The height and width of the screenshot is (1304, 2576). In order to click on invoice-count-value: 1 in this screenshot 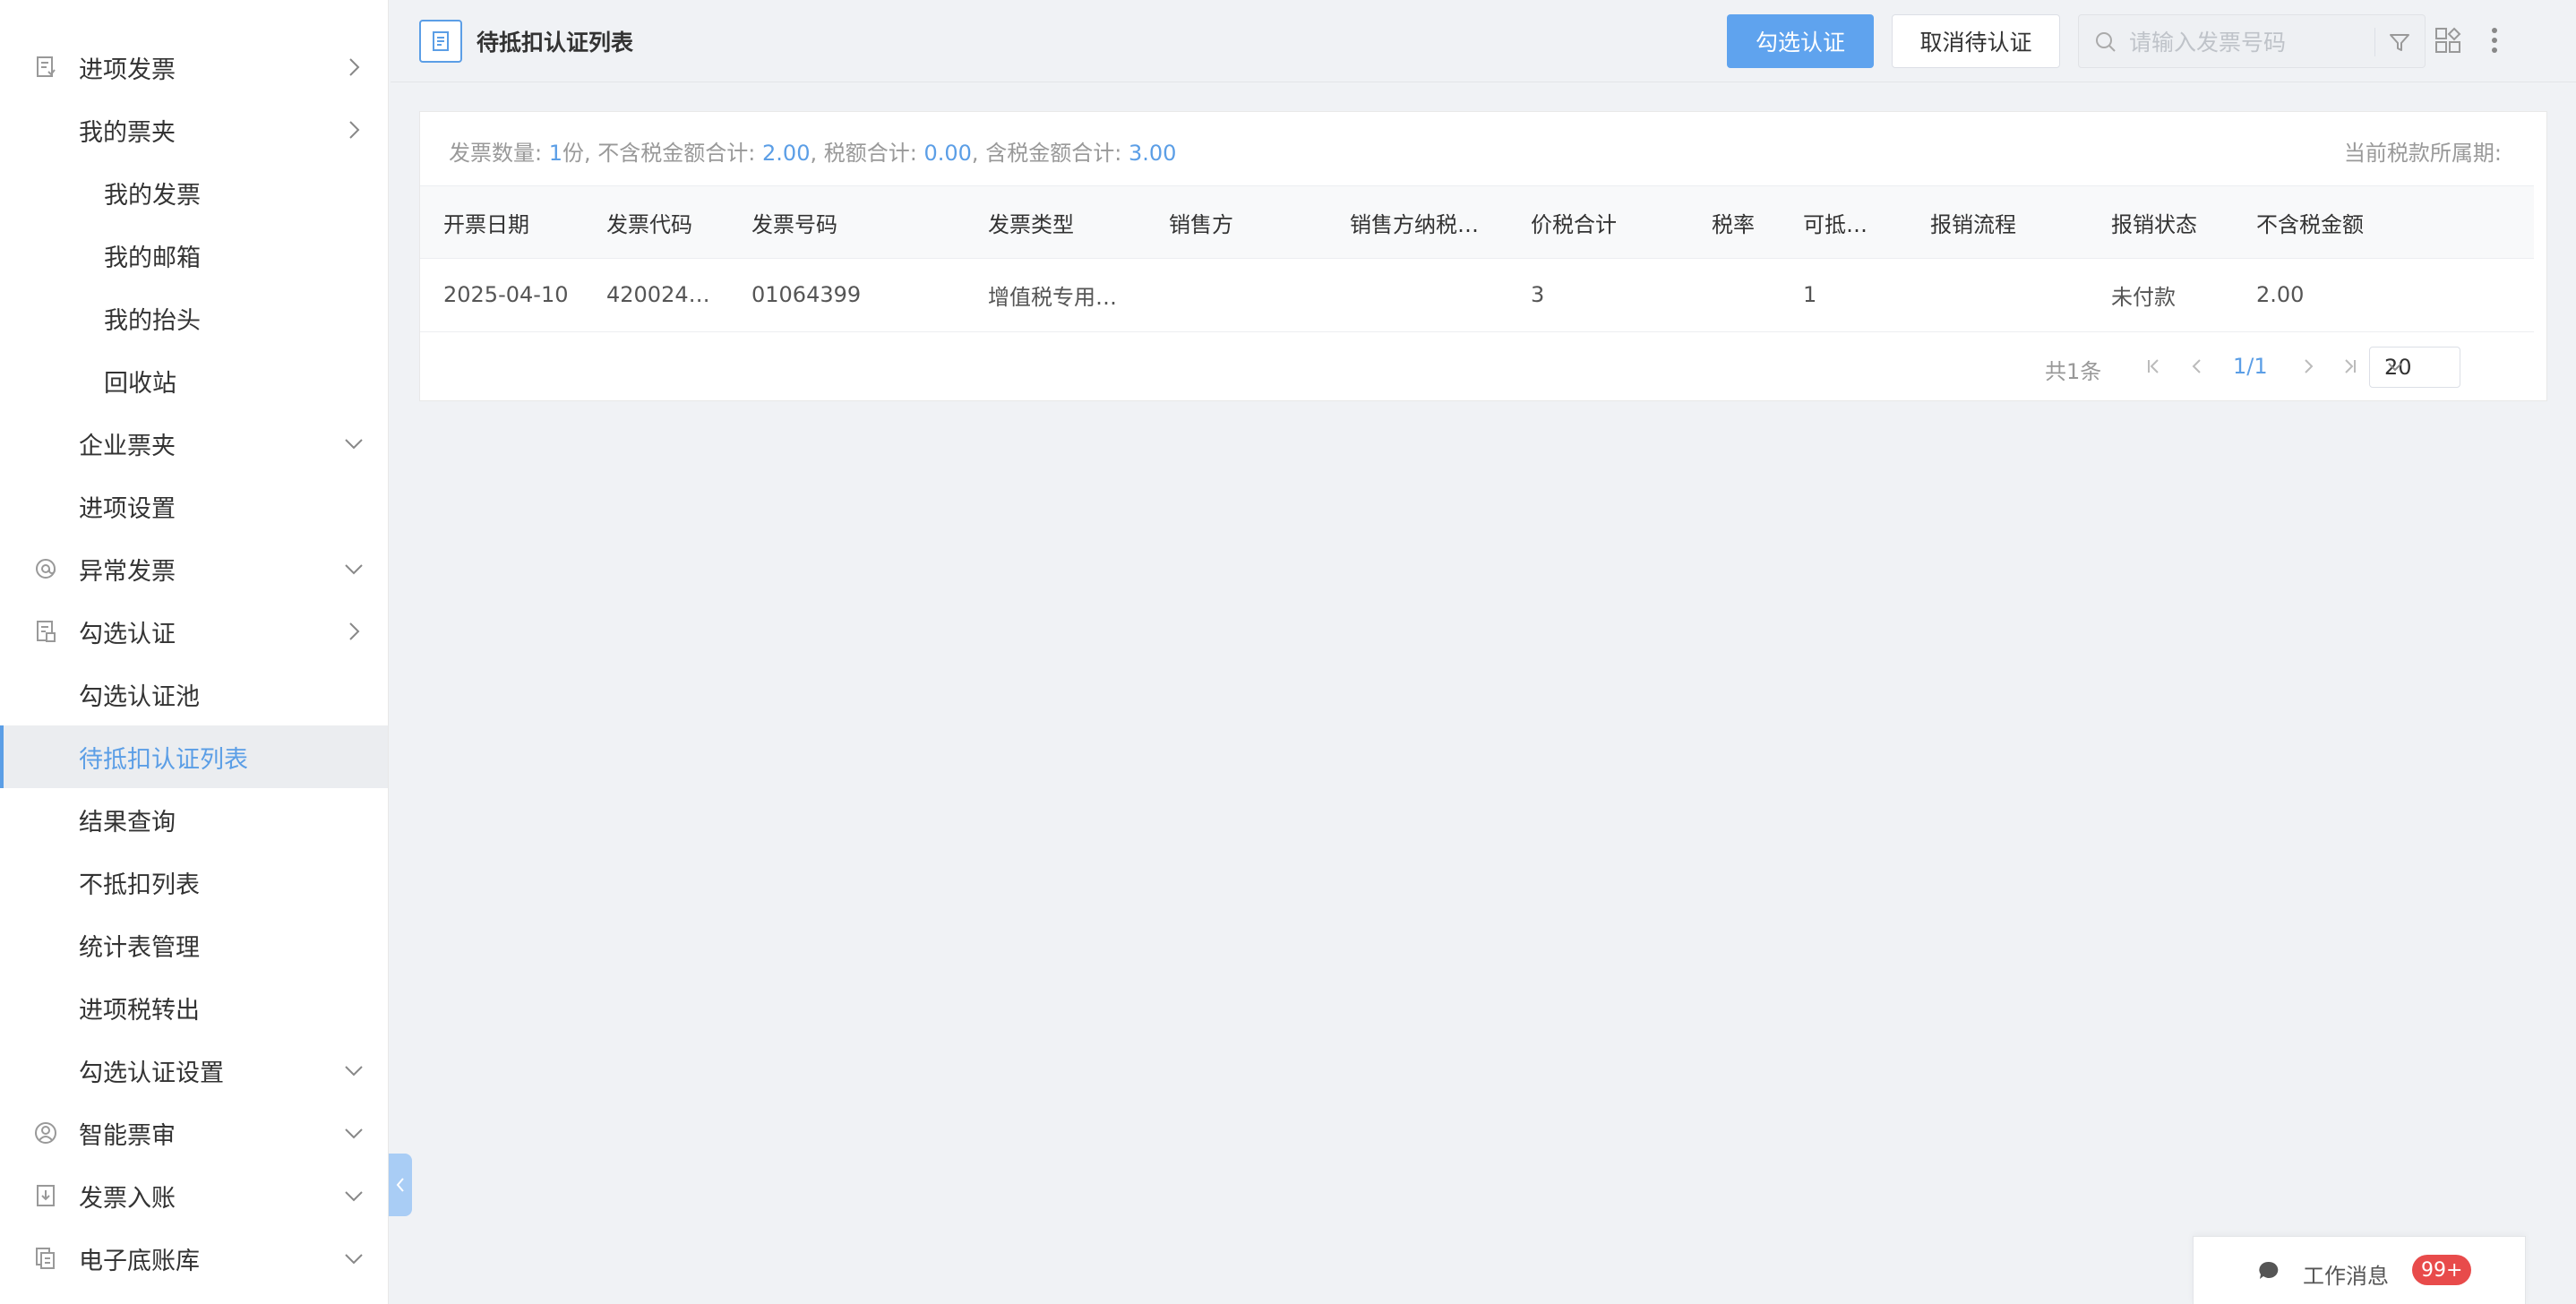, I will do `click(555, 153)`.